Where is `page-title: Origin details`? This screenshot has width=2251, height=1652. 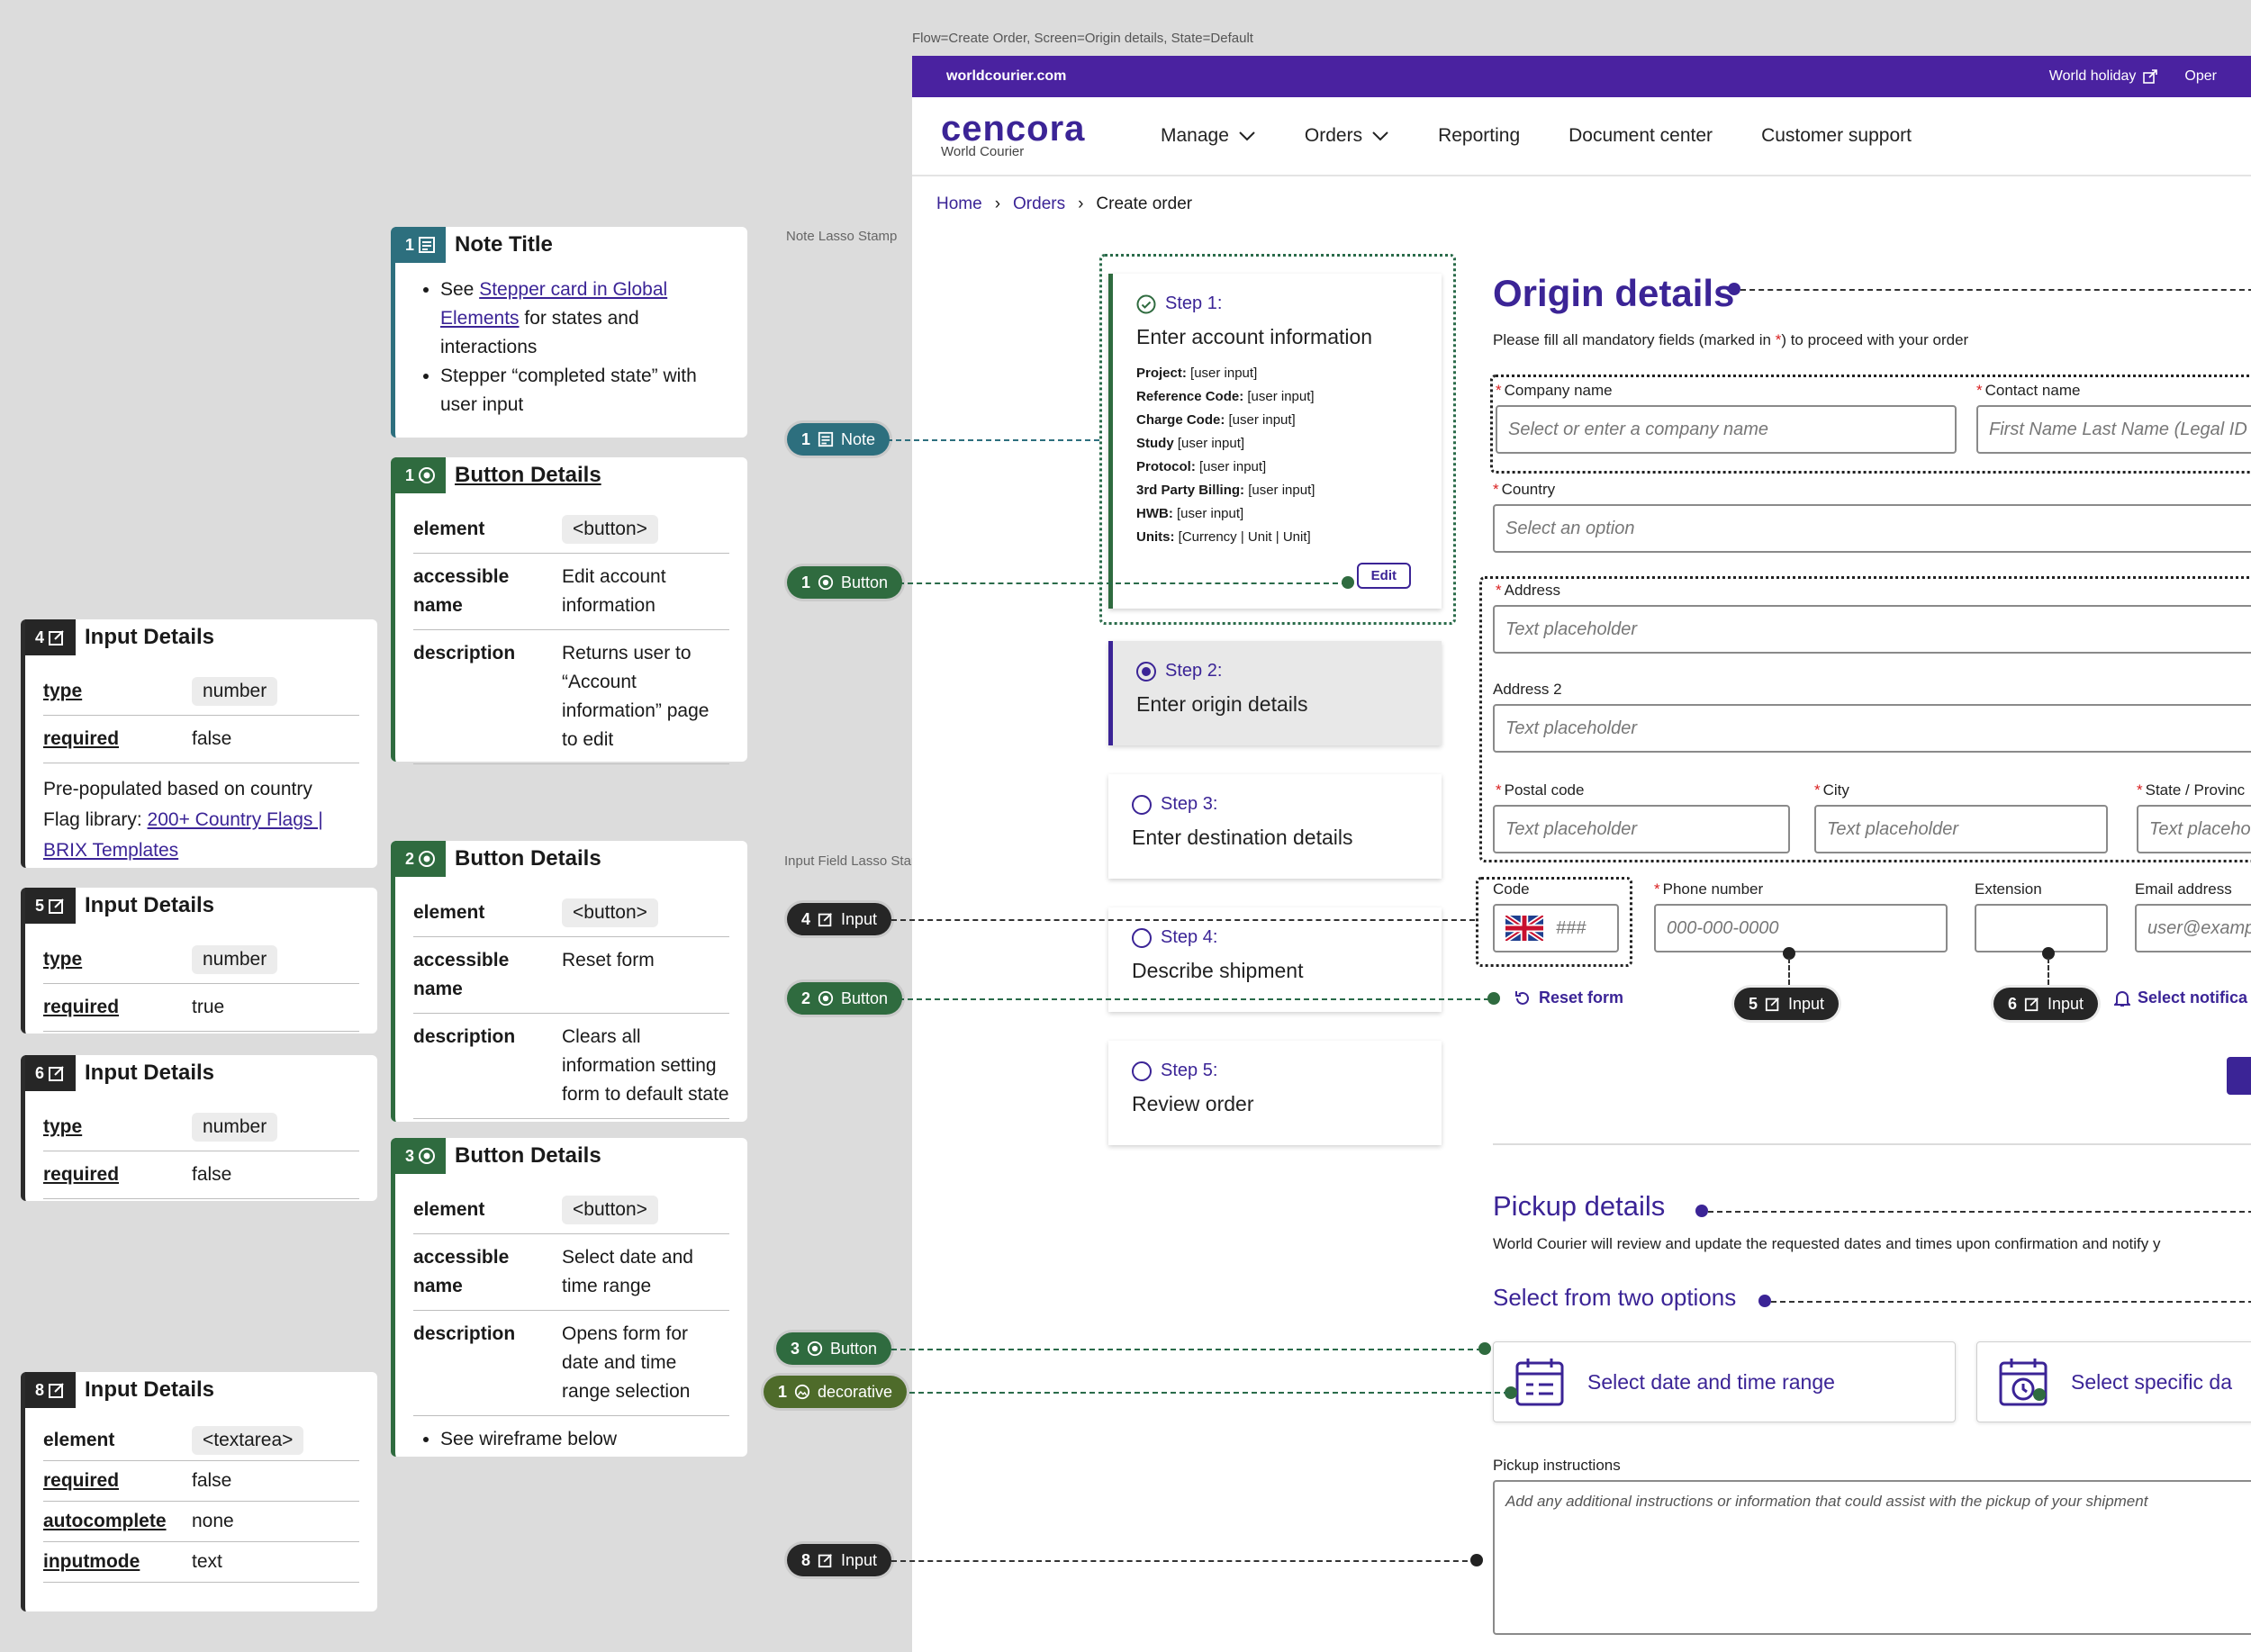
page-title: Origin details is located at coordinates (1614, 293).